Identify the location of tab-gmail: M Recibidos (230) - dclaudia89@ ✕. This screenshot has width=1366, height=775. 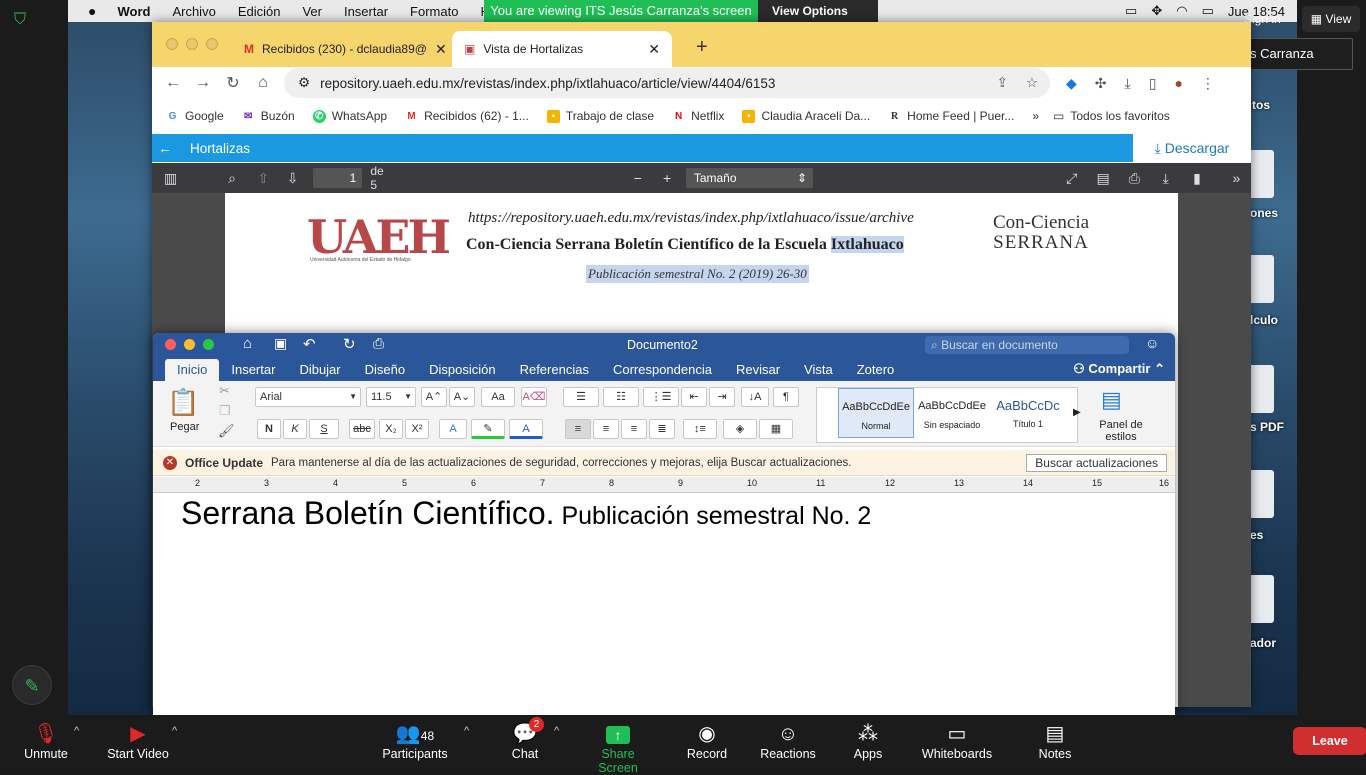
(342, 49).